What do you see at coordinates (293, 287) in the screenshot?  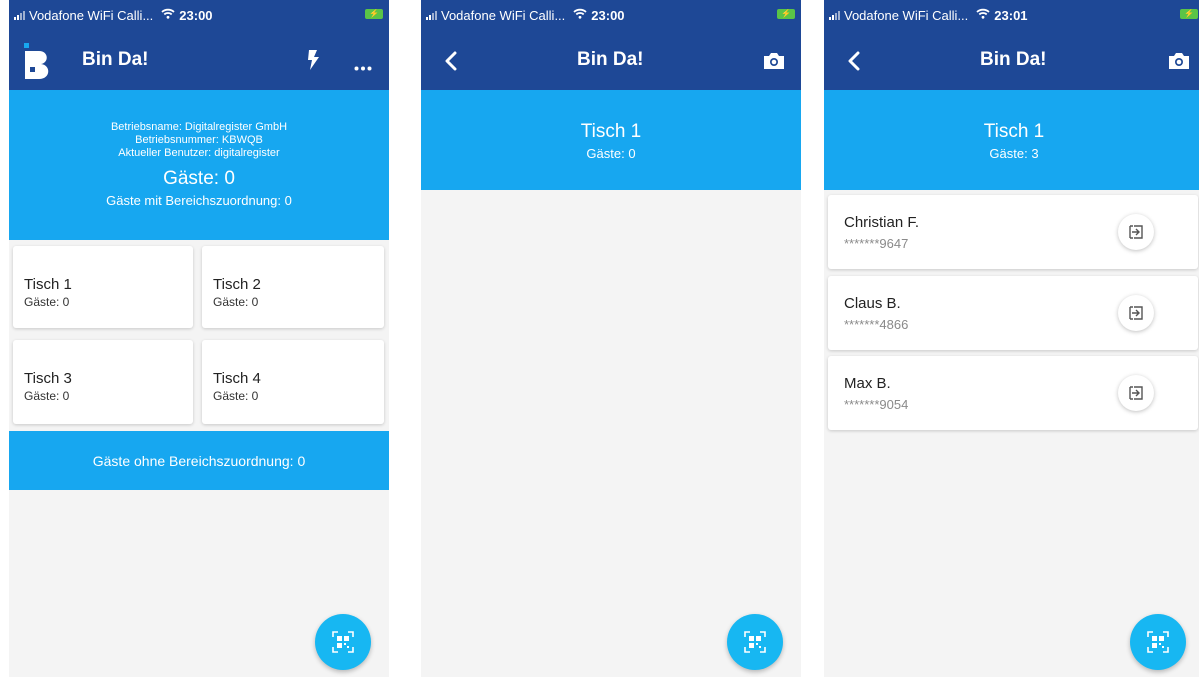 I see `table-tile: Tisch 2 Gäste: 0` at bounding box center [293, 287].